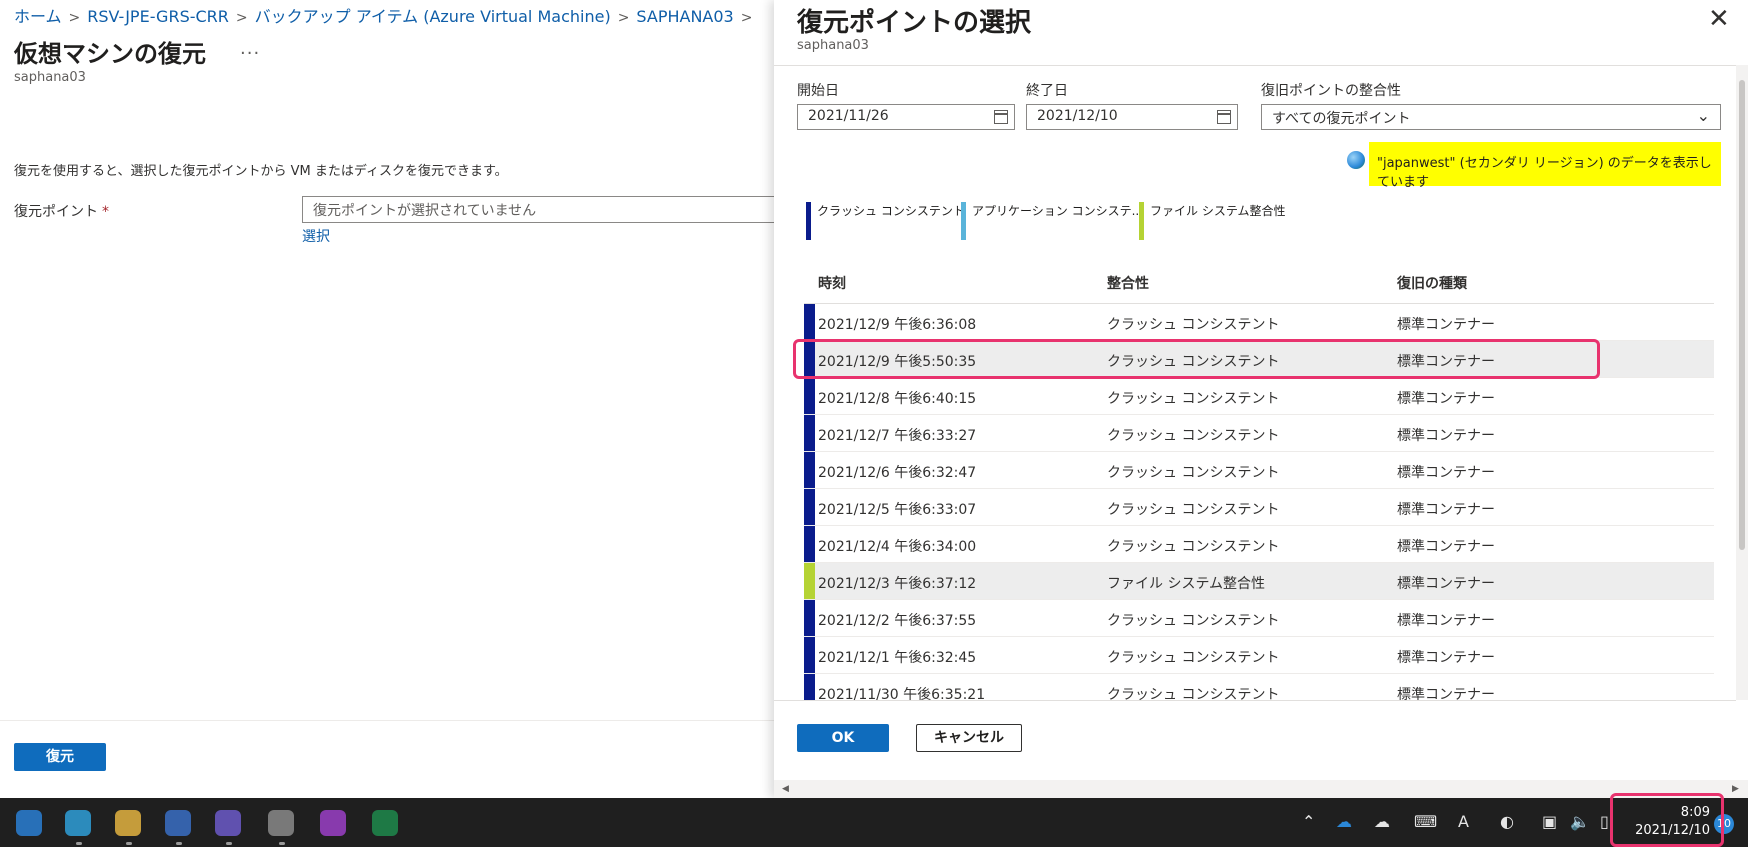 The height and width of the screenshot is (847, 1748). Describe the element at coordinates (1261, 789) in the screenshot. I see `horizontal-scrollbar: ◀ ▶` at that location.